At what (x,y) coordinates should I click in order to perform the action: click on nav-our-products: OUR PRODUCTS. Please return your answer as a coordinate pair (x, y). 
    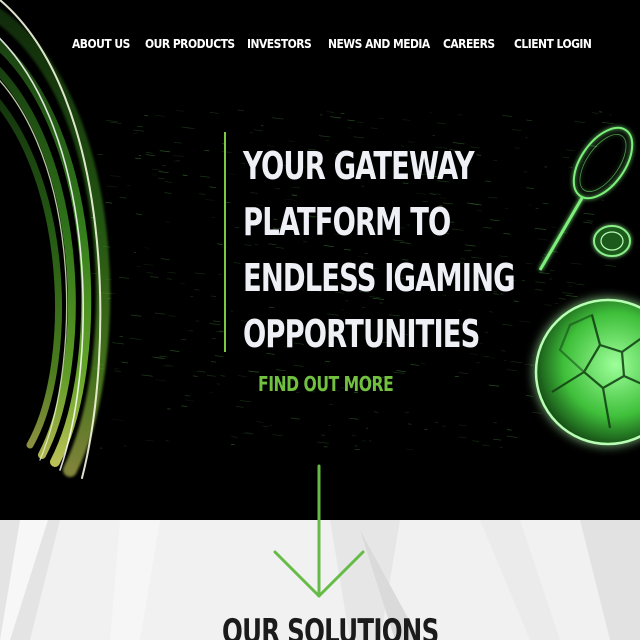
    Looking at the image, I should click on (190, 44).